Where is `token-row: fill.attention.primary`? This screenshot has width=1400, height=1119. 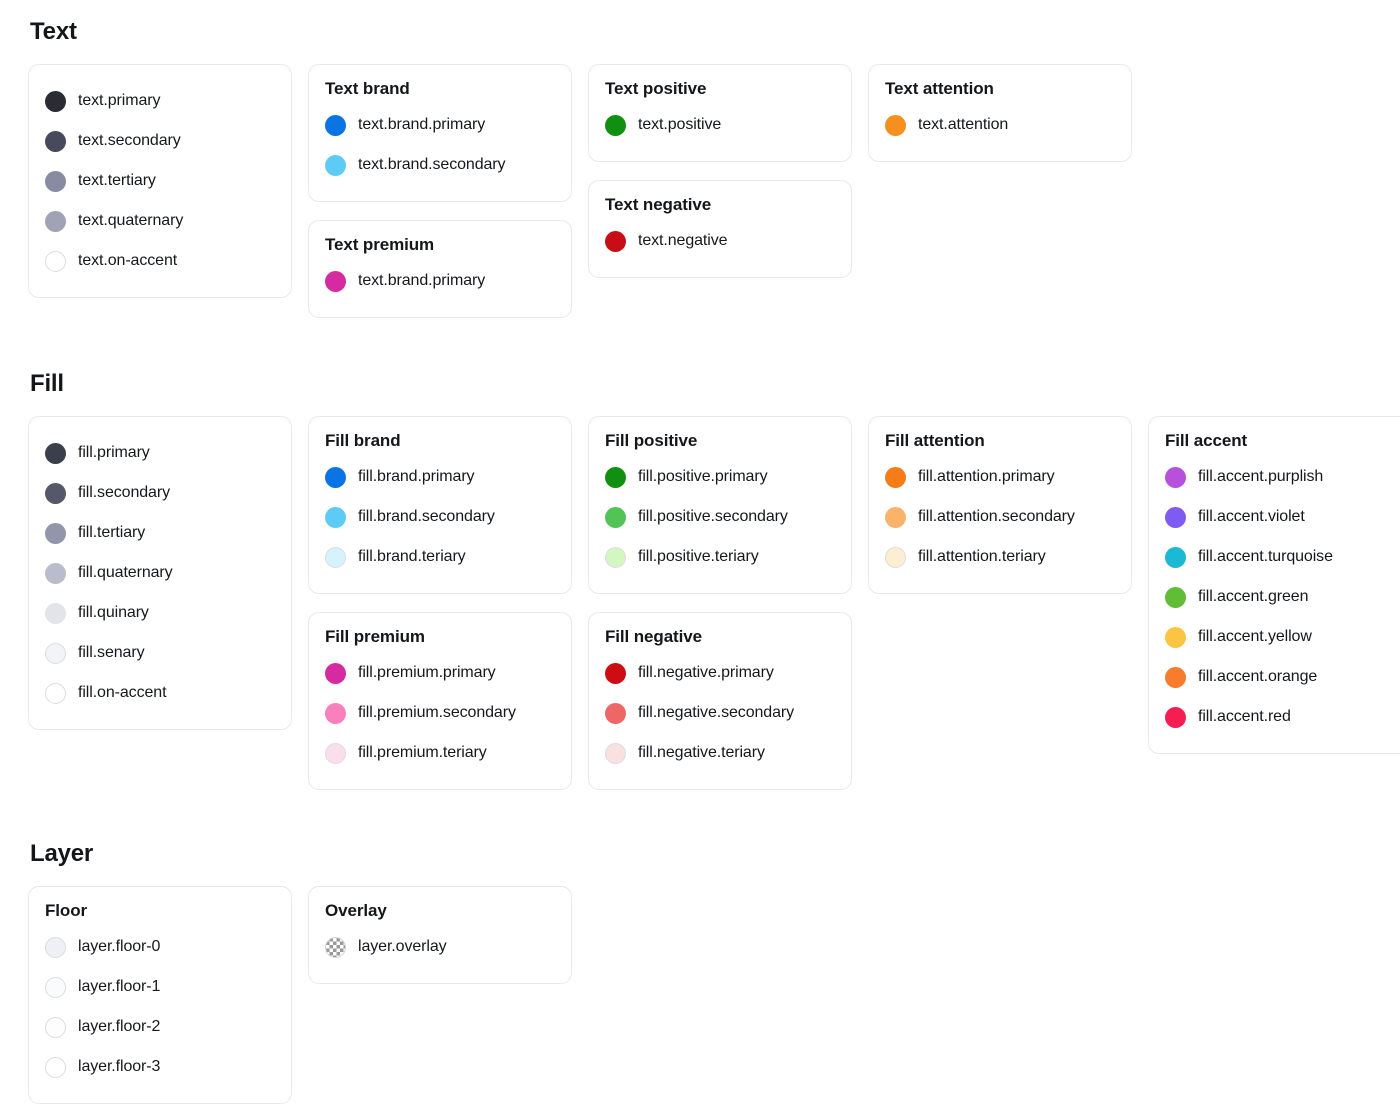 token-row: fill.attention.primary is located at coordinates (1000, 477).